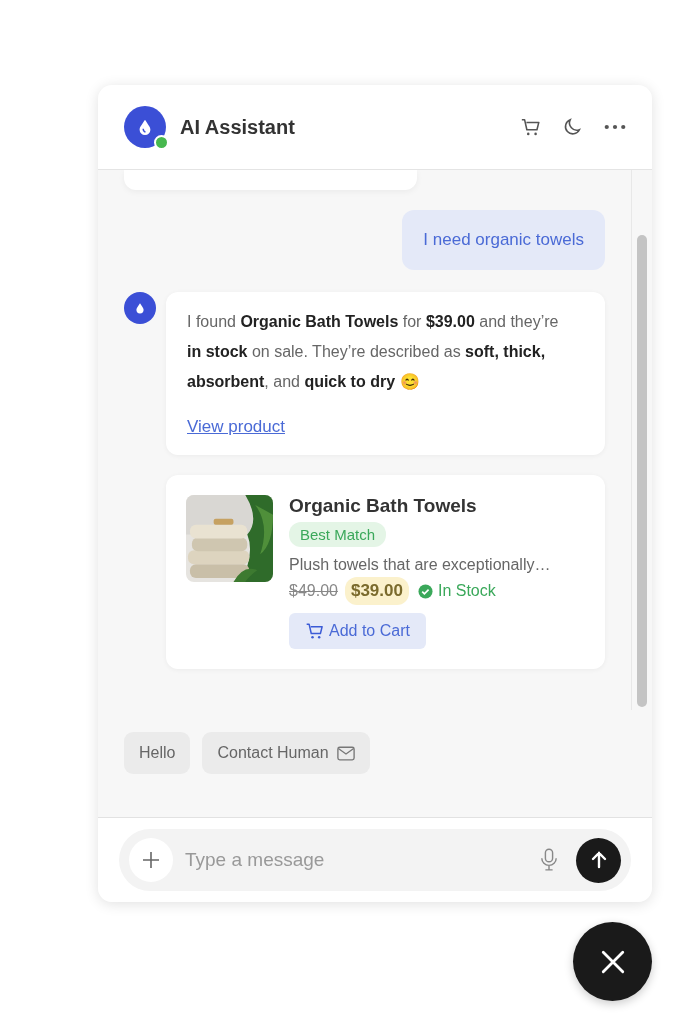  What do you see at coordinates (157, 753) in the screenshot?
I see `quick-reply-button: Hello` at bounding box center [157, 753].